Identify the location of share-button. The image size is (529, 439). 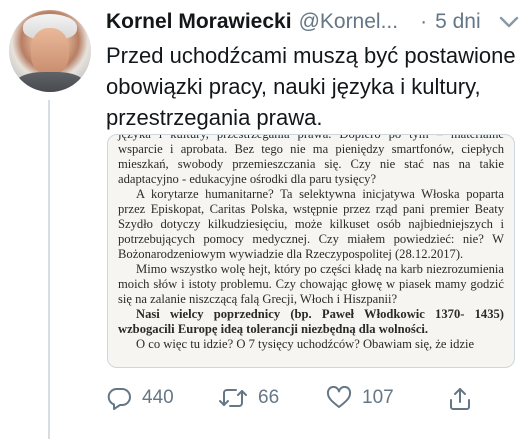
(460, 399).